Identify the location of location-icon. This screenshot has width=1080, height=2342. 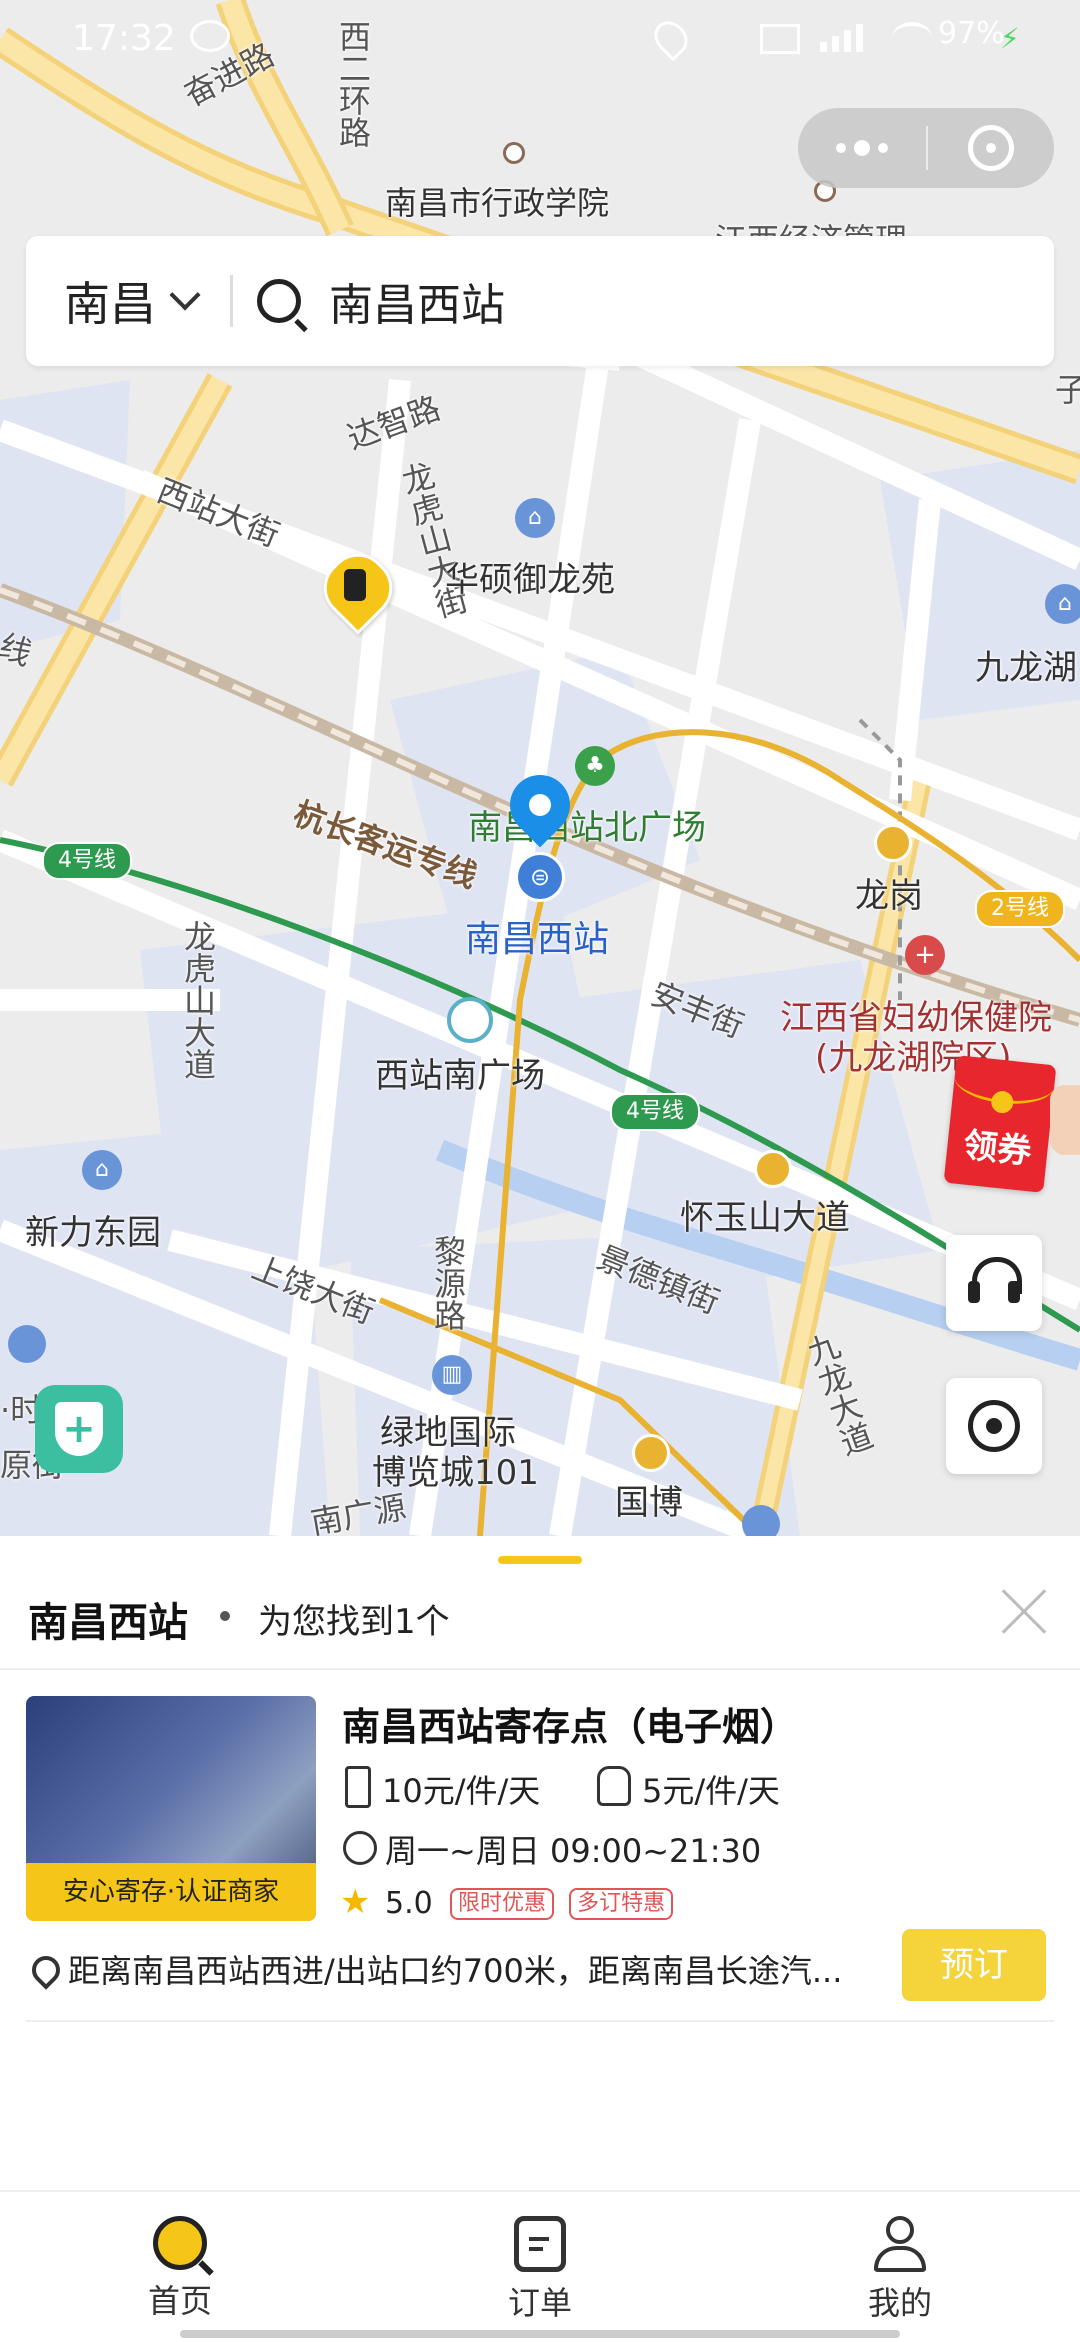
(46, 1970).